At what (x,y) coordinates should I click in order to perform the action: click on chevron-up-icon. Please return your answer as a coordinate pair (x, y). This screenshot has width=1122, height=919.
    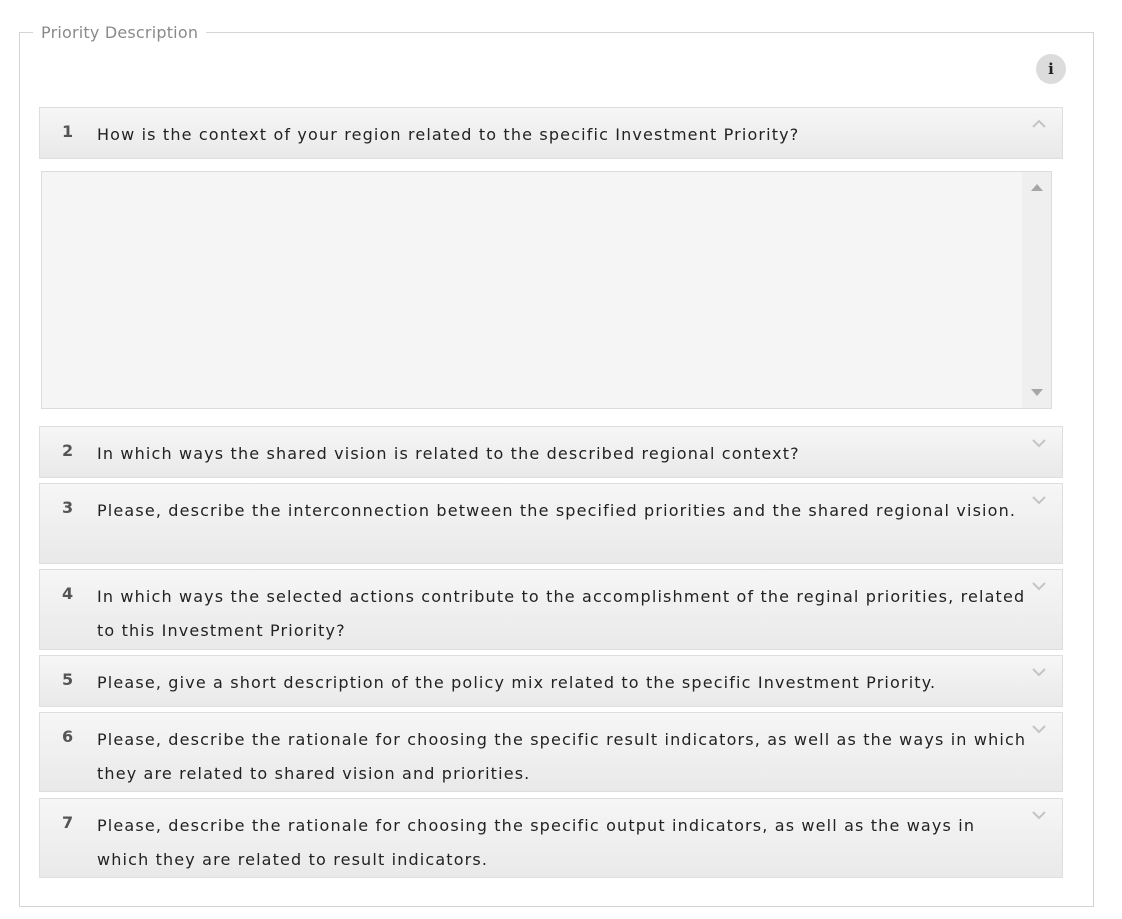
    Looking at the image, I should click on (1039, 124).